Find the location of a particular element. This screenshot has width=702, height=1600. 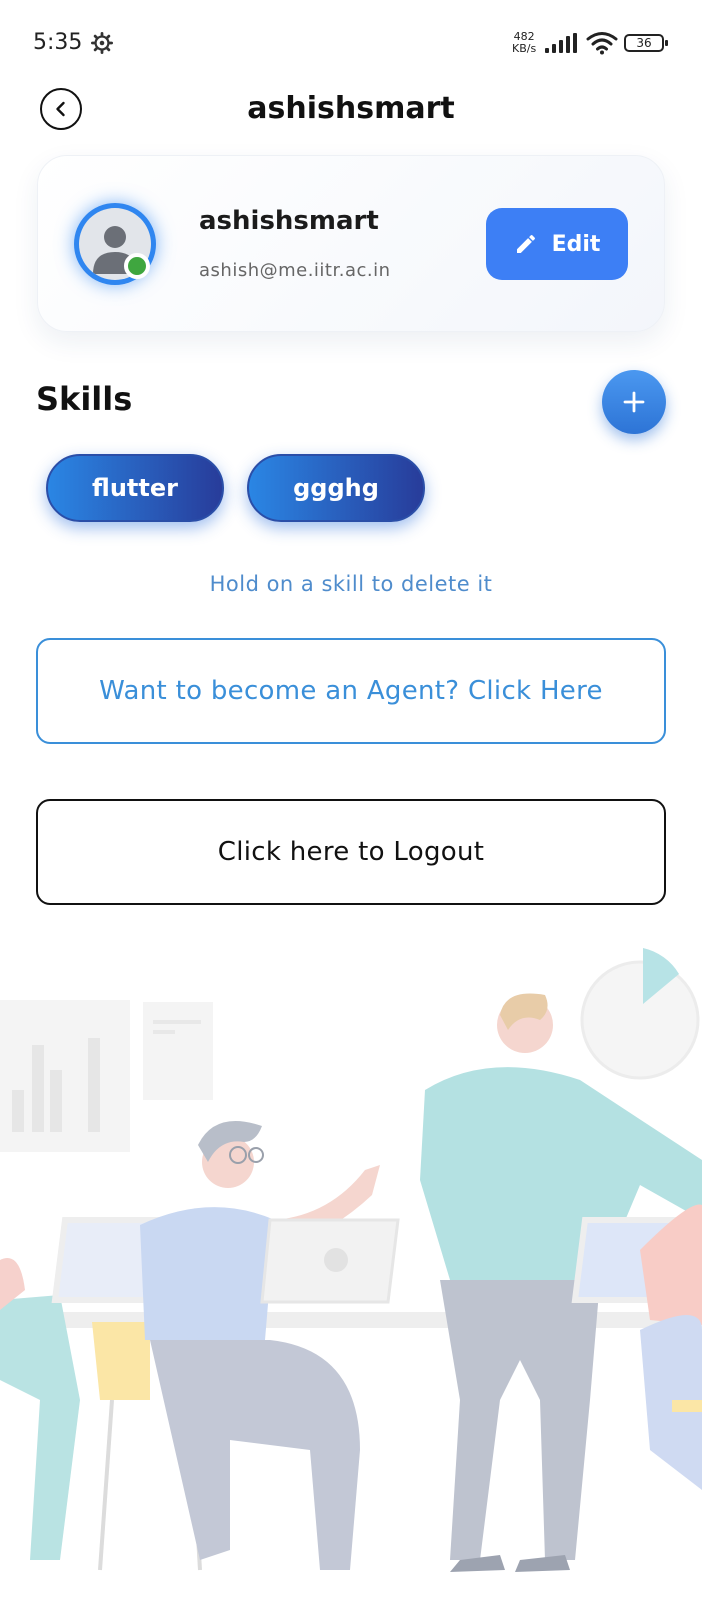

edit-profile-button: Edit is located at coordinates (557, 244).